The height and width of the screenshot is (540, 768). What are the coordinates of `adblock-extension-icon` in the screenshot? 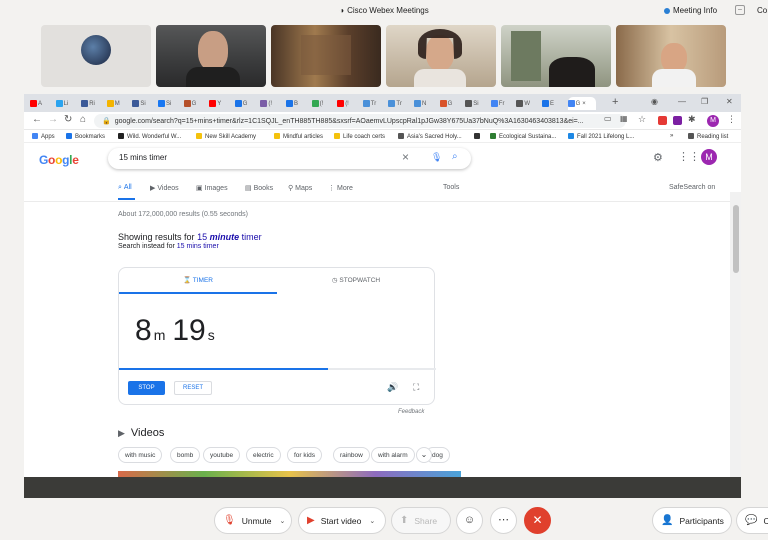 It's located at (662, 120).